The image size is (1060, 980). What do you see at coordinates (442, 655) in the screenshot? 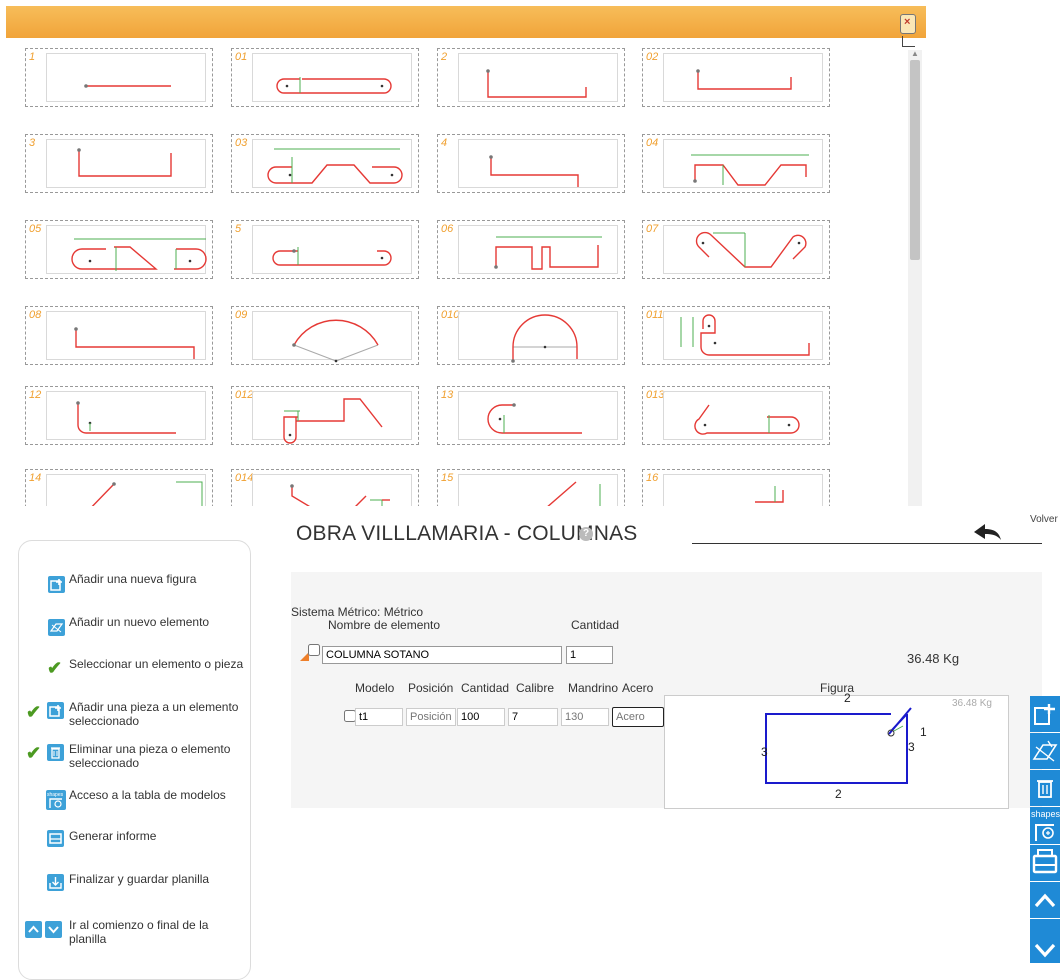
I see `element-name-input` at bounding box center [442, 655].